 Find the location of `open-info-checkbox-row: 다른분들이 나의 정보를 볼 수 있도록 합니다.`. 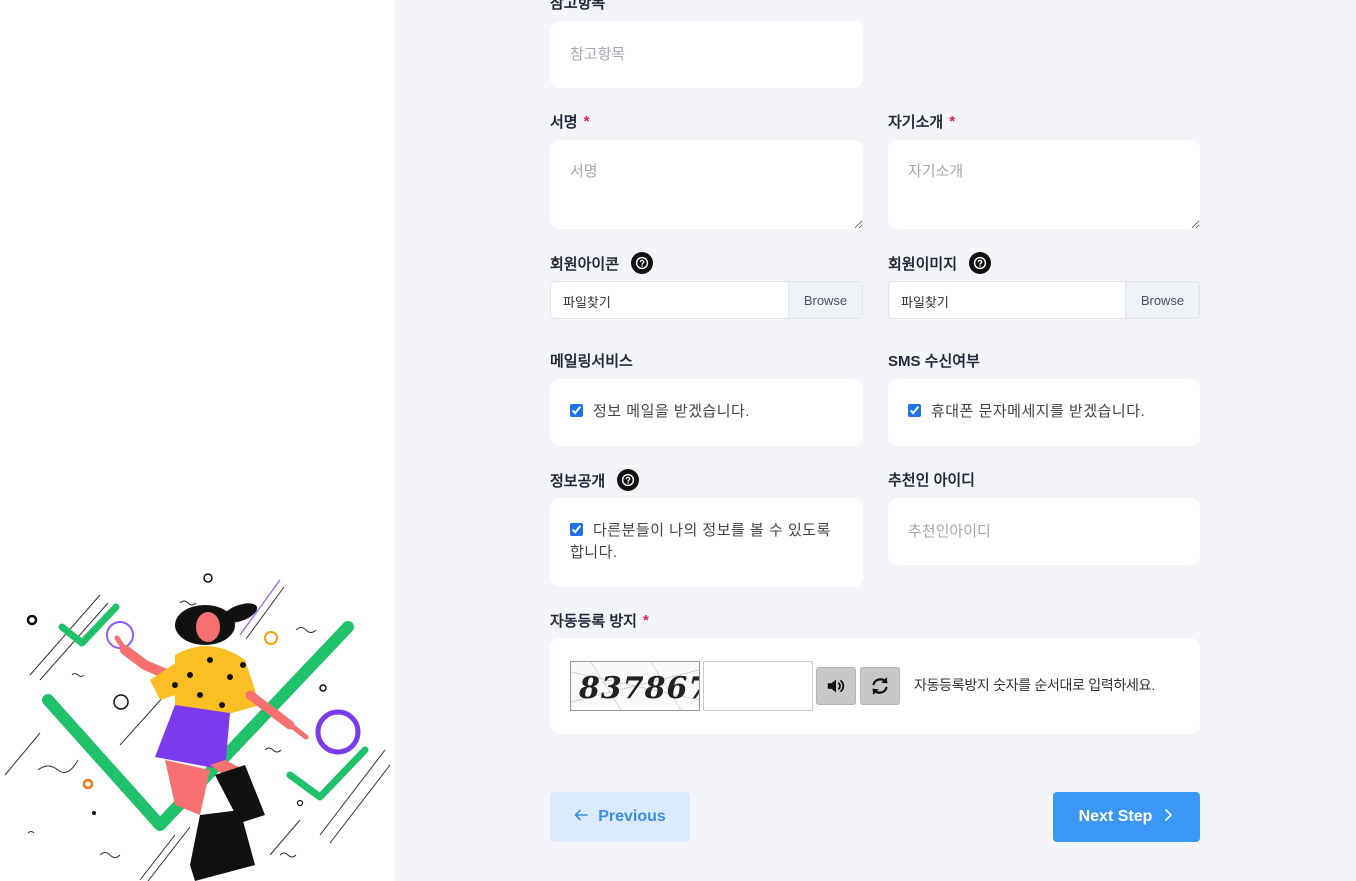

open-info-checkbox-row: 다른분들이 나의 정보를 볼 수 있도록 합니다. is located at coordinates (706, 542).